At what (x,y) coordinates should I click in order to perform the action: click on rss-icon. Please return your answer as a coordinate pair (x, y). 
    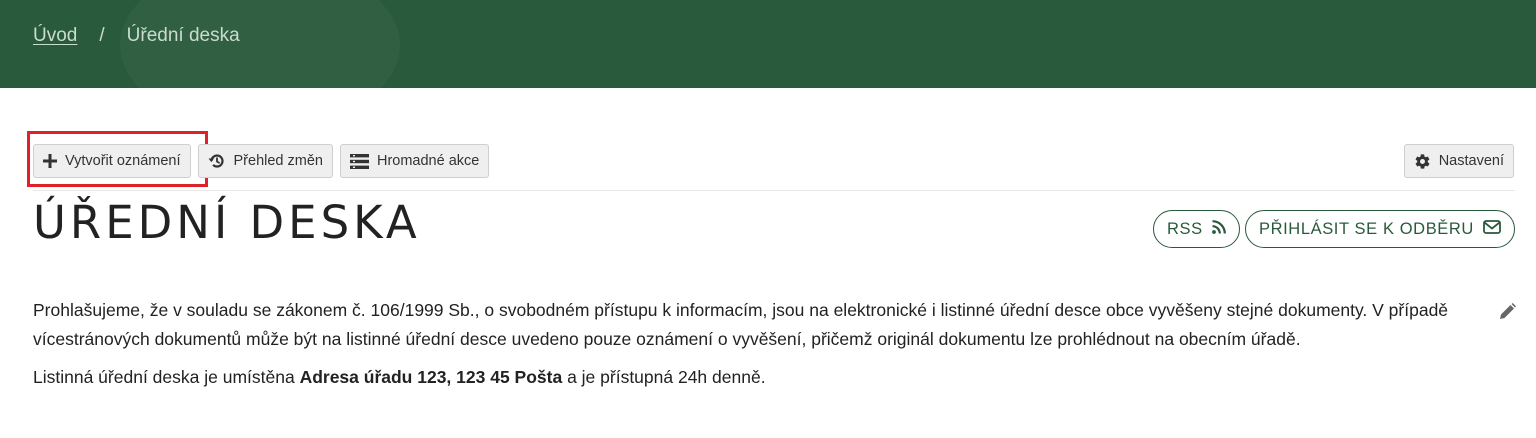
    Looking at the image, I should click on (1218, 229).